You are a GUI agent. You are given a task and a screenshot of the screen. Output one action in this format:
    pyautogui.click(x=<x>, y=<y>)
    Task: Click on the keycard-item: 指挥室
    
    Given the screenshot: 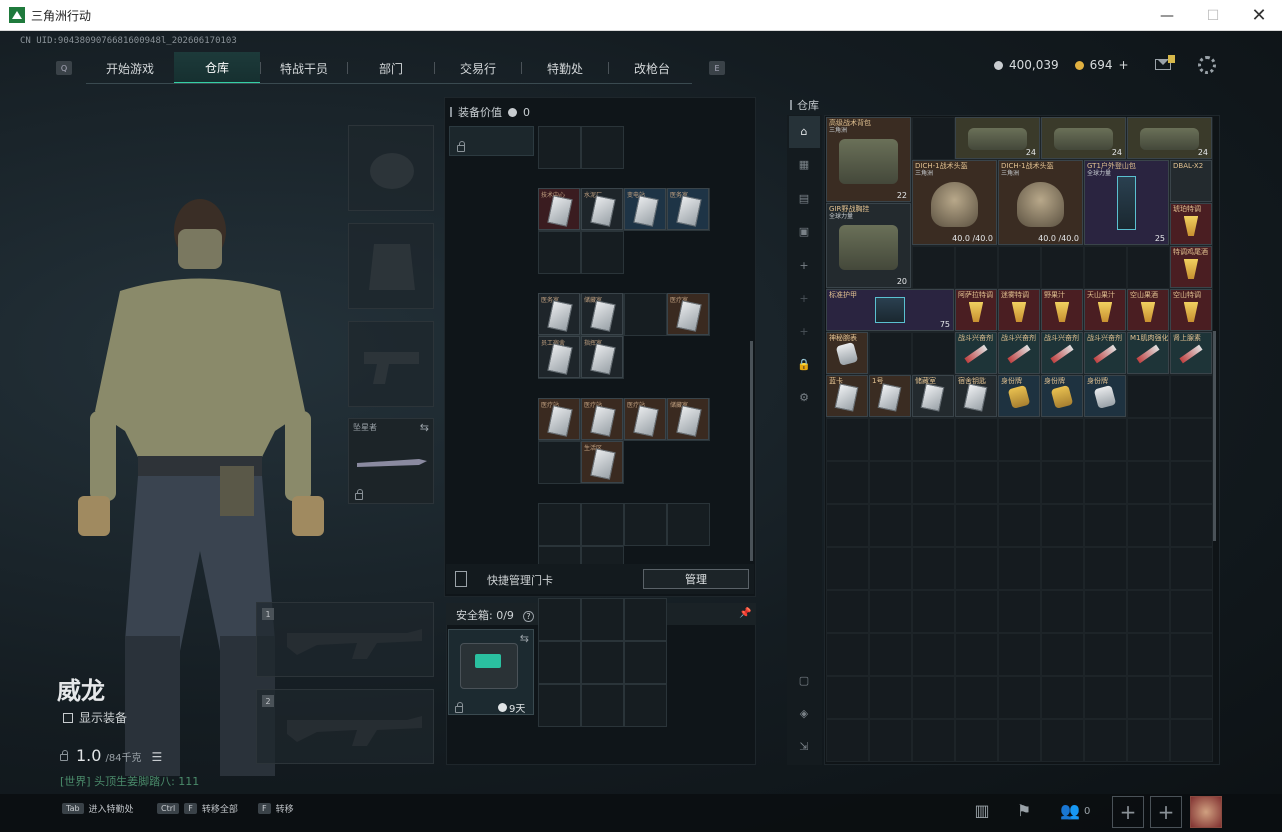 What is the action you would take?
    pyautogui.click(x=602, y=357)
    